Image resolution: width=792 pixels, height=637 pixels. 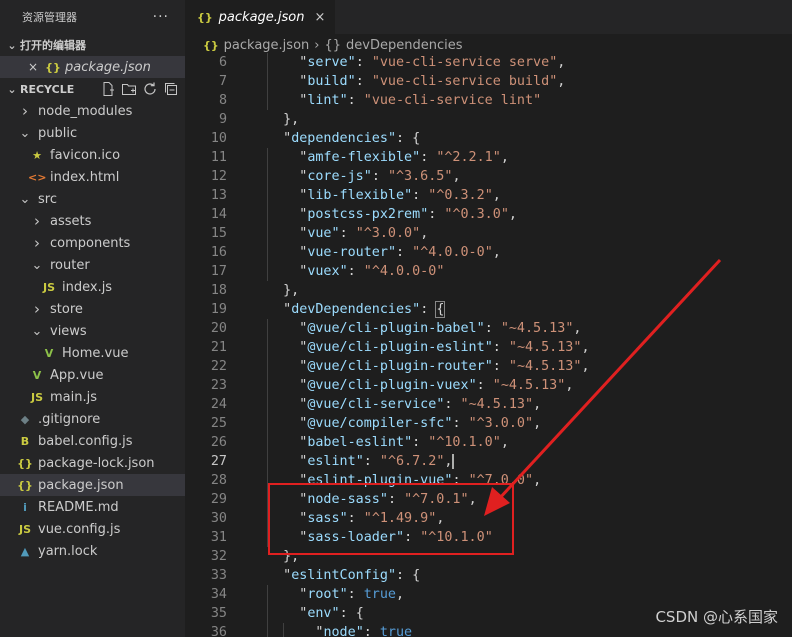 What do you see at coordinates (37, 375) in the screenshot?
I see `file-type-icon: V` at bounding box center [37, 375].